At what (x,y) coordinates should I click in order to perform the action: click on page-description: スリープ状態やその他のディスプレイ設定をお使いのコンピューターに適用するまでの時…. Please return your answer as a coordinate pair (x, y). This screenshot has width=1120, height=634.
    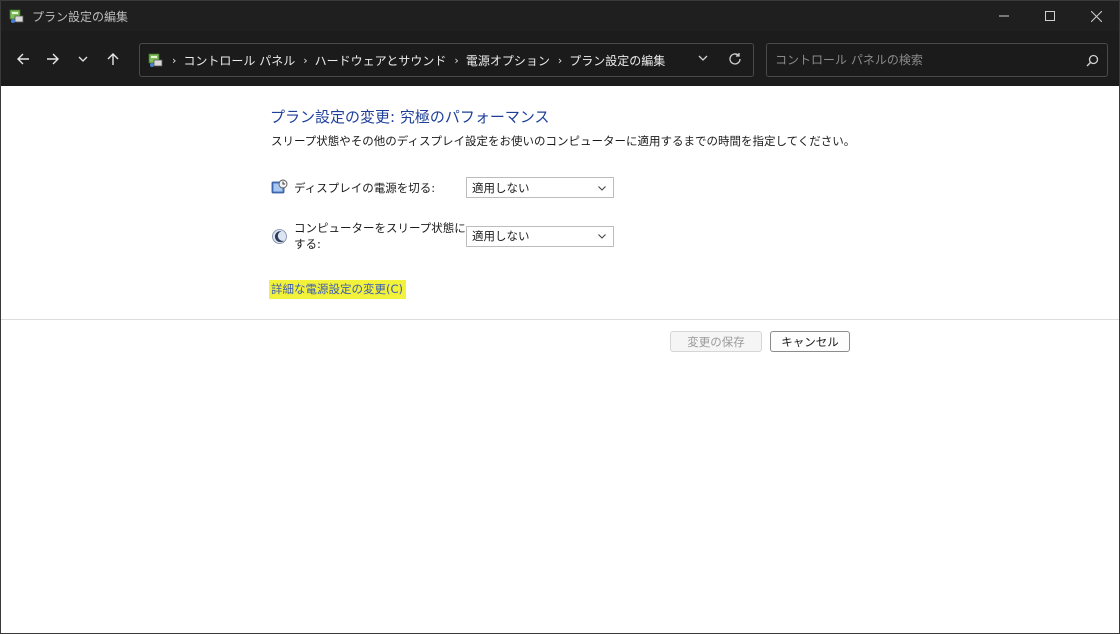
    Looking at the image, I should click on (563, 141).